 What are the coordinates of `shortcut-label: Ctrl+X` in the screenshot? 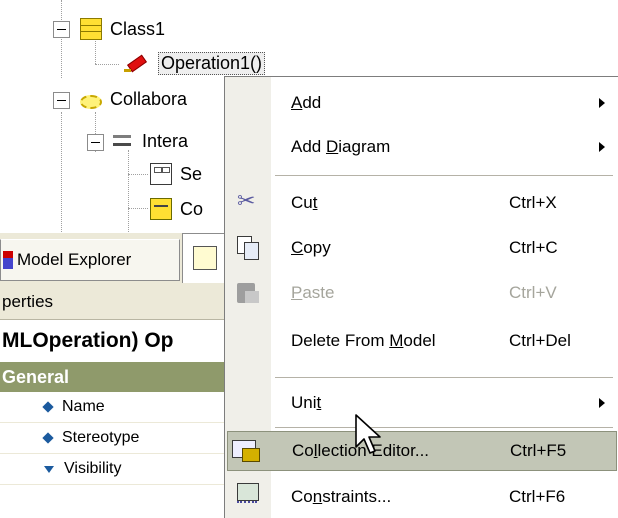 It's located at (533, 202).